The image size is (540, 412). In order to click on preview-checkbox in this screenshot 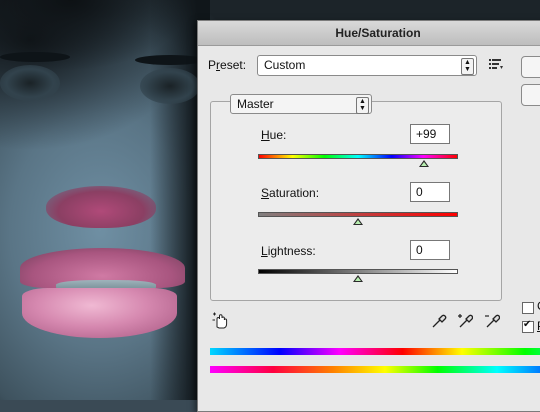, I will do `click(528, 326)`.